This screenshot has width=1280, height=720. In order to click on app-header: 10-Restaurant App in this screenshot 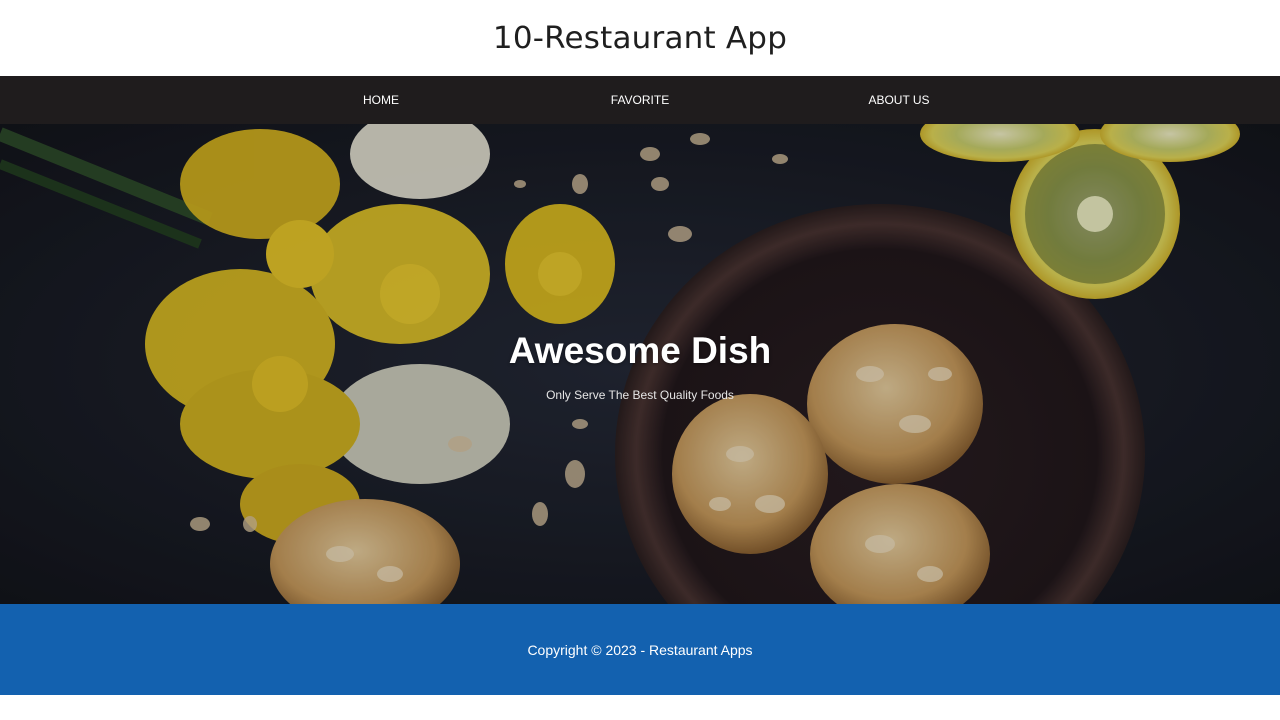, I will do `click(640, 38)`.